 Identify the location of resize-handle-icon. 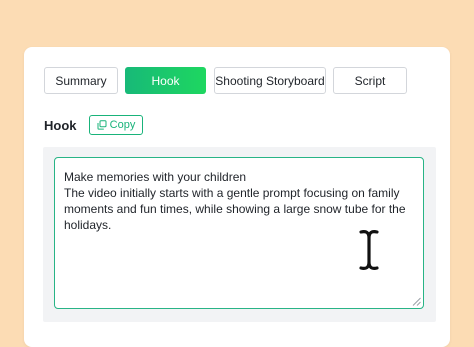
(416, 301).